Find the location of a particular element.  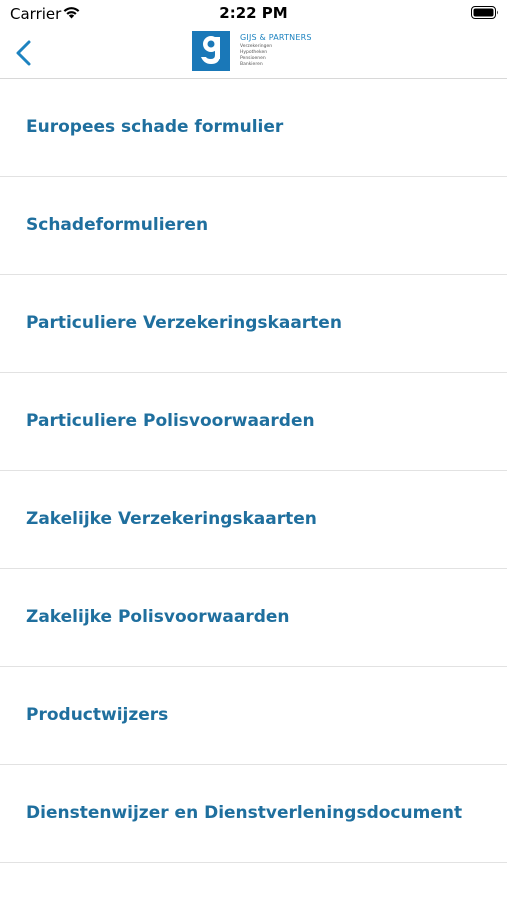

menu-item-label: Particuliere Verzekeringskaarten is located at coordinates (184, 323).